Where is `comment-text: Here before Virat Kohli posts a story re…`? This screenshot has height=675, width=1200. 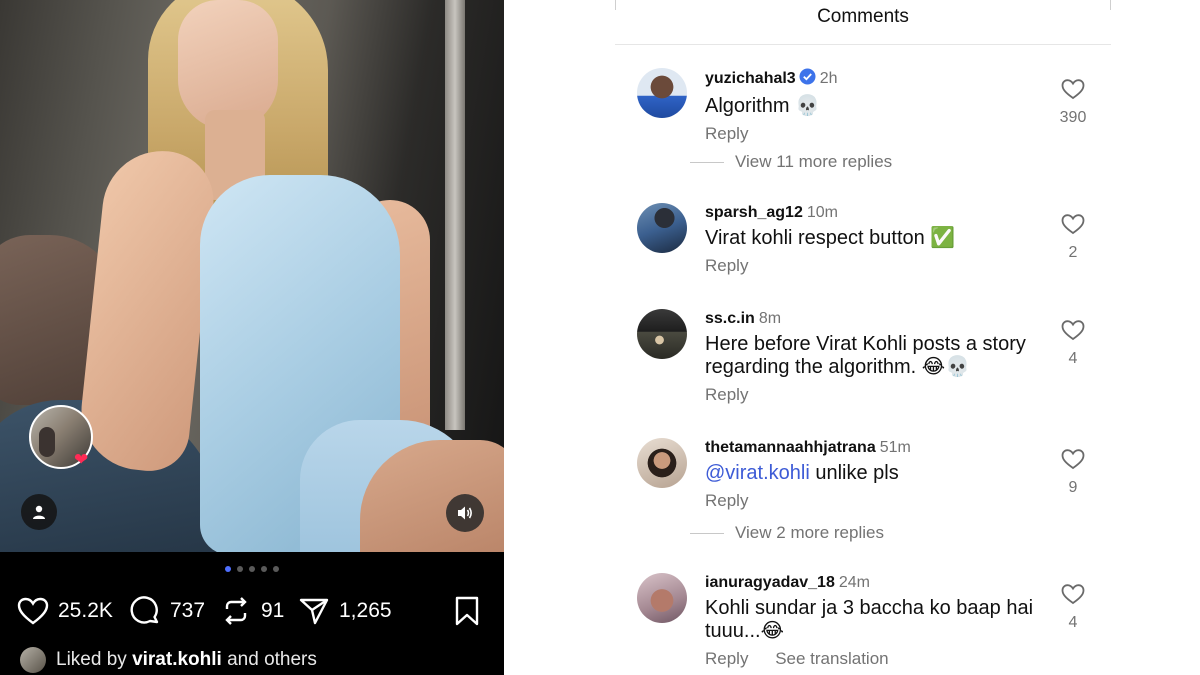 comment-text: Here before Virat Kohli posts a story re… is located at coordinates (870, 356).